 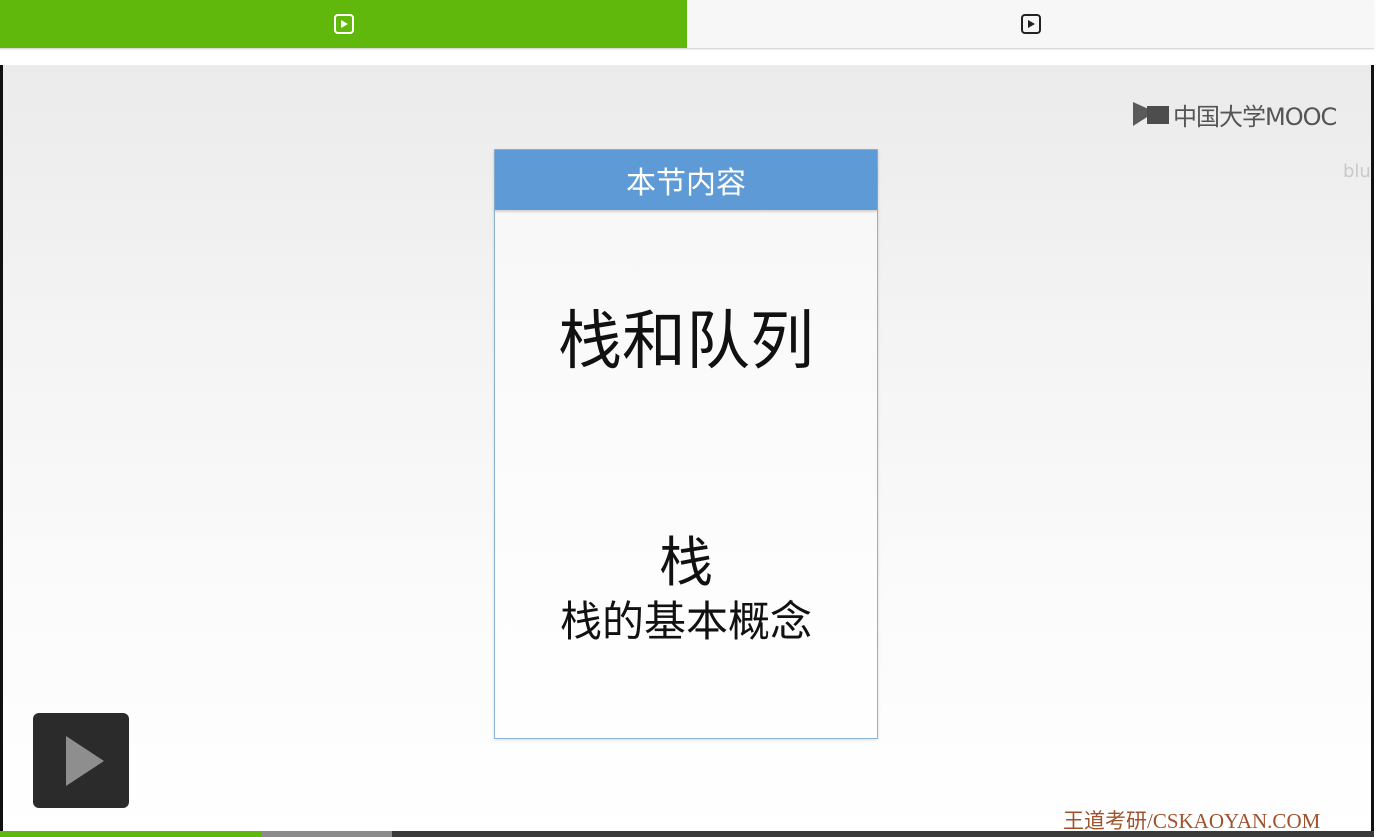 What do you see at coordinates (131, 834) in the screenshot?
I see `progress-played` at bounding box center [131, 834].